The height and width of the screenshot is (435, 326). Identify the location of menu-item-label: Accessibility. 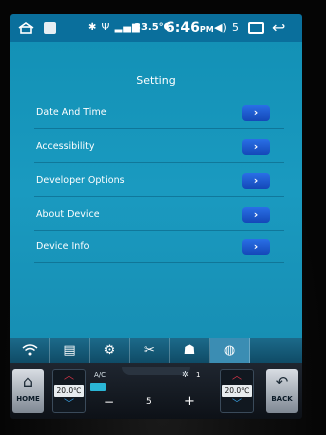
(65, 146).